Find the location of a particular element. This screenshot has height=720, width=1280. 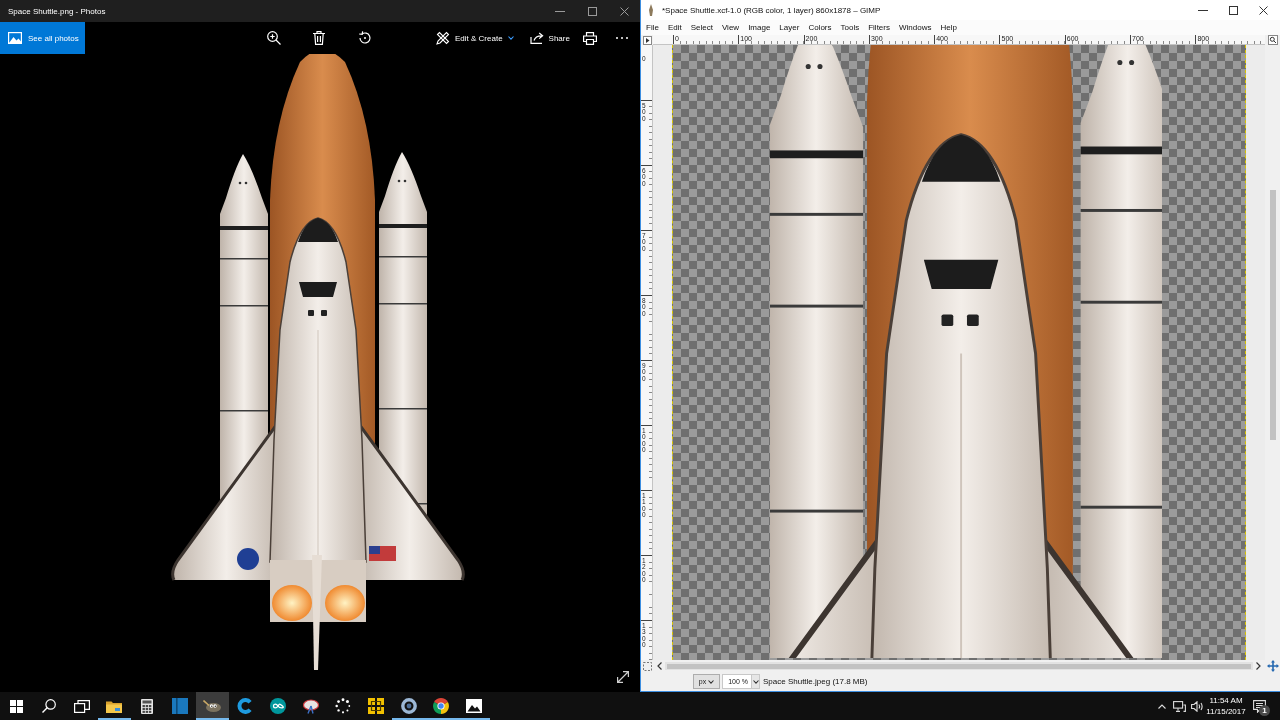

window-title: *Space Shuttle.xcf-1.0 (RGB color, 1 layer) 860x1878 – GIMP is located at coordinates (771, 10).